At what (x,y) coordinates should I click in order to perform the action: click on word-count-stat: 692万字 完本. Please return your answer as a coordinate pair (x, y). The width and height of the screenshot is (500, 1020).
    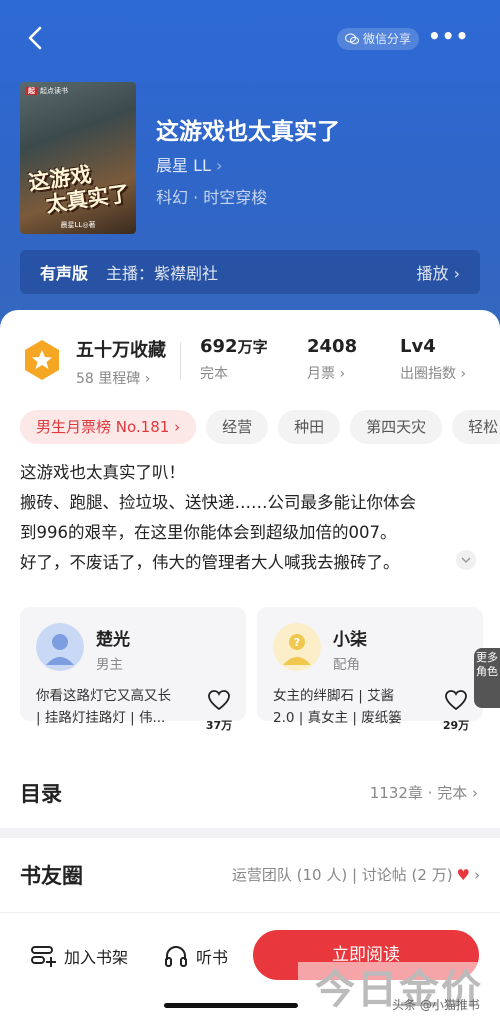
    Looking at the image, I should click on (234, 359).